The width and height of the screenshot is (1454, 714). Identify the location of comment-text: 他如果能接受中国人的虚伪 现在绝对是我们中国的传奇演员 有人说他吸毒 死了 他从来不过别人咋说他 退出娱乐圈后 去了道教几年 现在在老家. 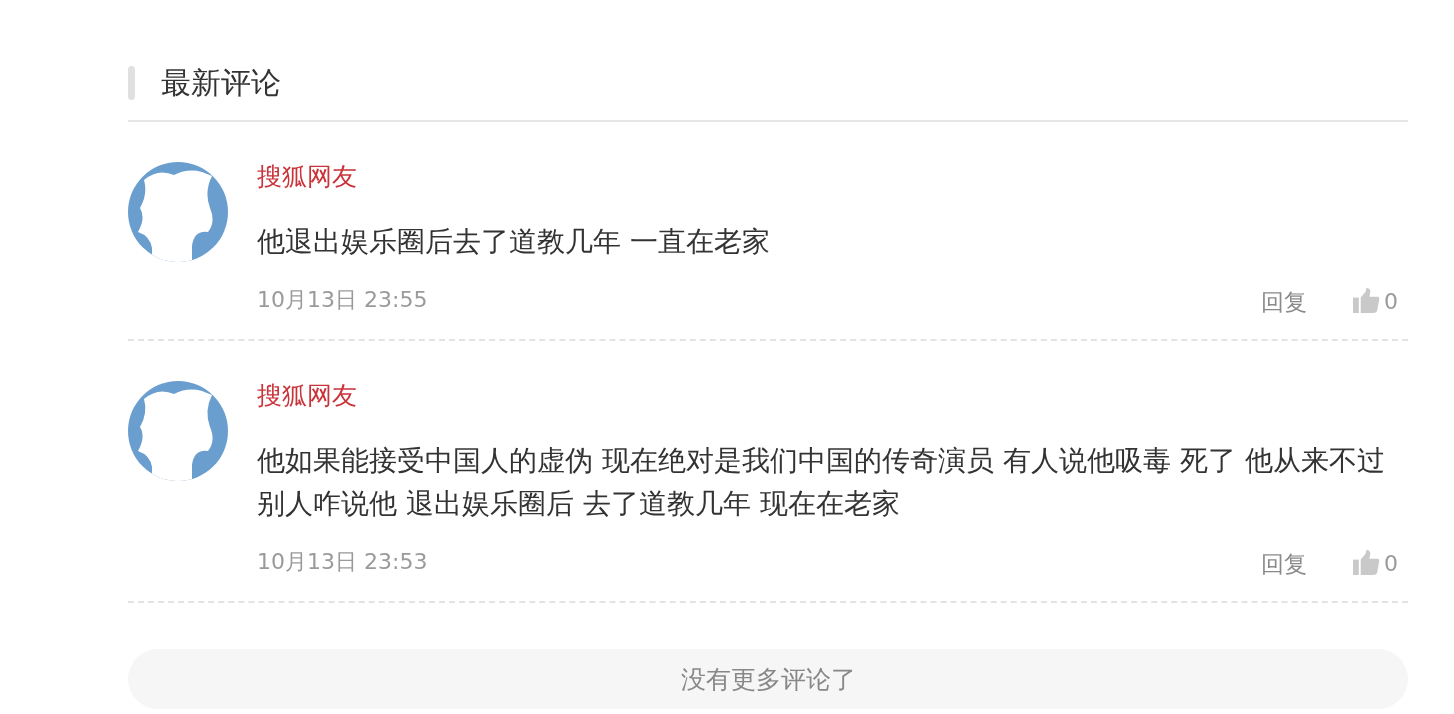
(821, 482).